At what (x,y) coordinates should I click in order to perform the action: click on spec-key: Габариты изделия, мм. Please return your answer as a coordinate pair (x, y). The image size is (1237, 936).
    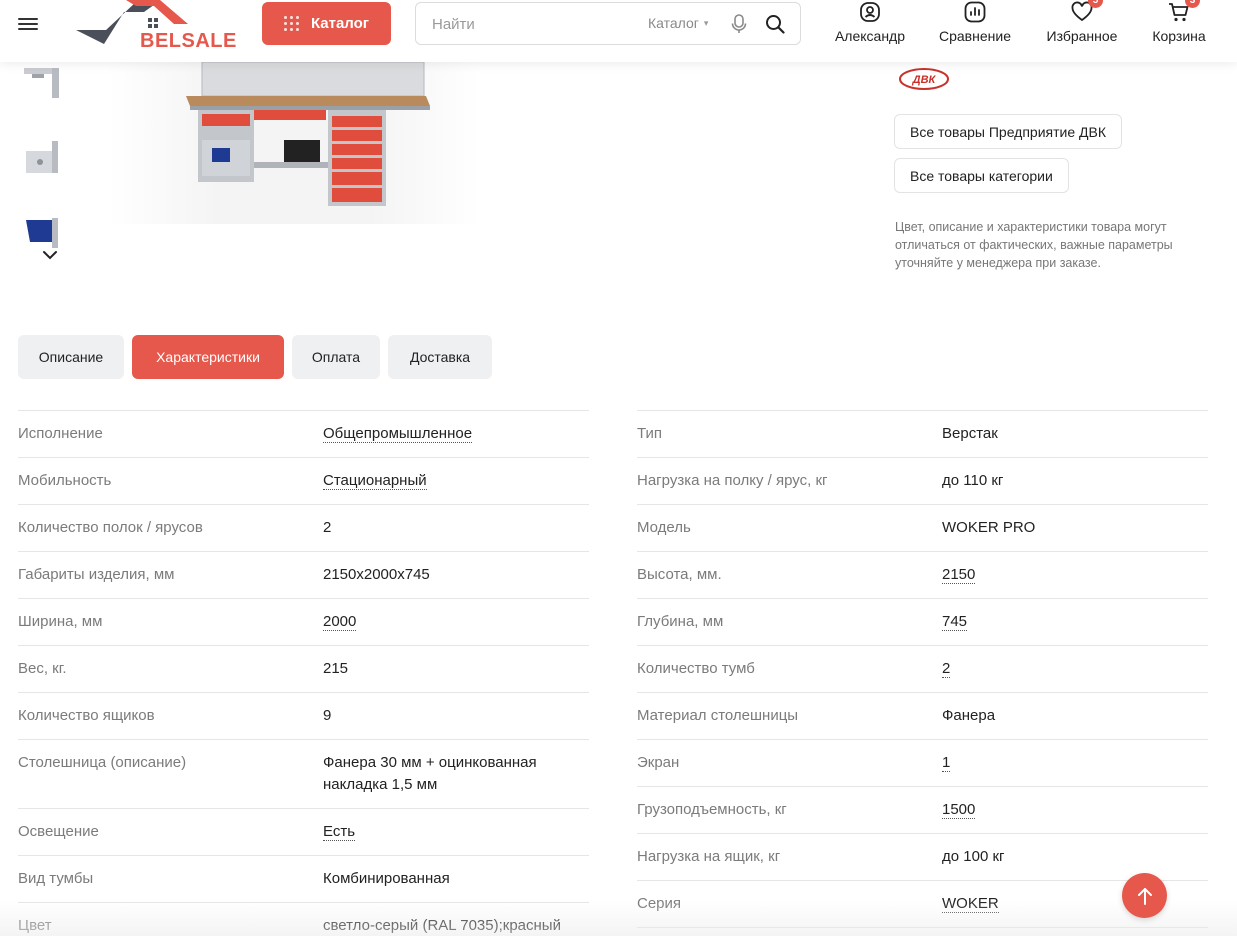
    Looking at the image, I should click on (96, 574).